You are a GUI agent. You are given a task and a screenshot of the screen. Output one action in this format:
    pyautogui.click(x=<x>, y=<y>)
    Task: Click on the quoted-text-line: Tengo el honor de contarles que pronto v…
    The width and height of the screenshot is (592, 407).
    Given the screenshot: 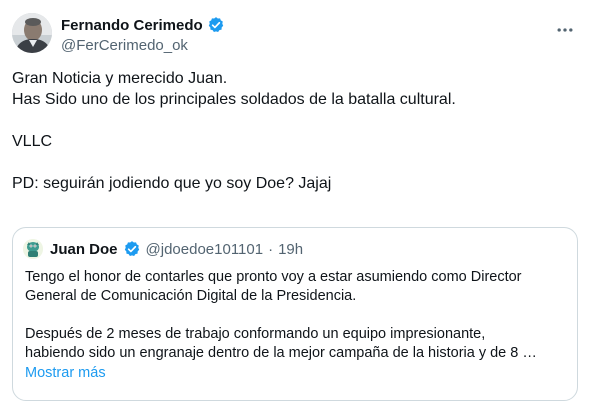 What is the action you would take?
    pyautogui.click(x=273, y=277)
    